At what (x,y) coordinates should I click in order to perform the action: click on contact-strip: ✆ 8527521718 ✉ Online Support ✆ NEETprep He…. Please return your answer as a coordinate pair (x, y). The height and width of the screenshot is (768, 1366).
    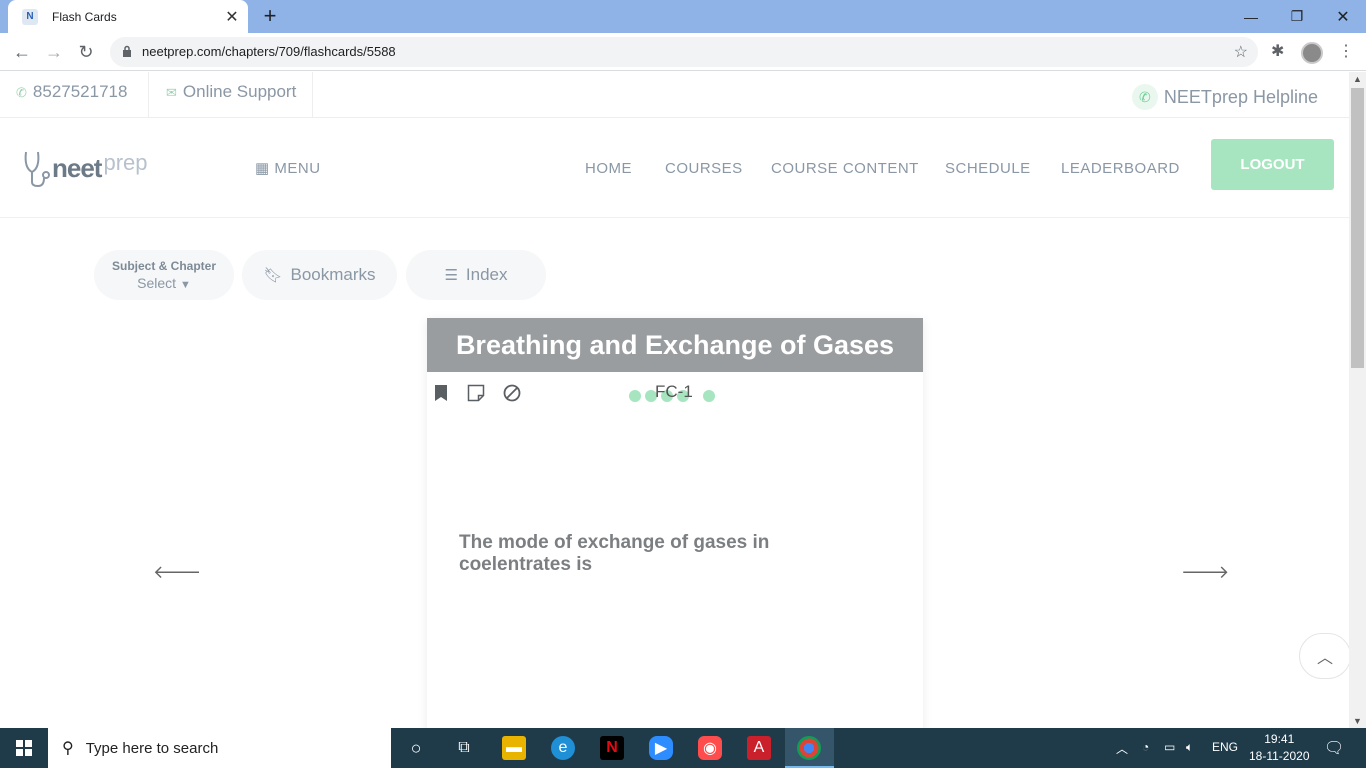
    Looking at the image, I should click on (674, 95).